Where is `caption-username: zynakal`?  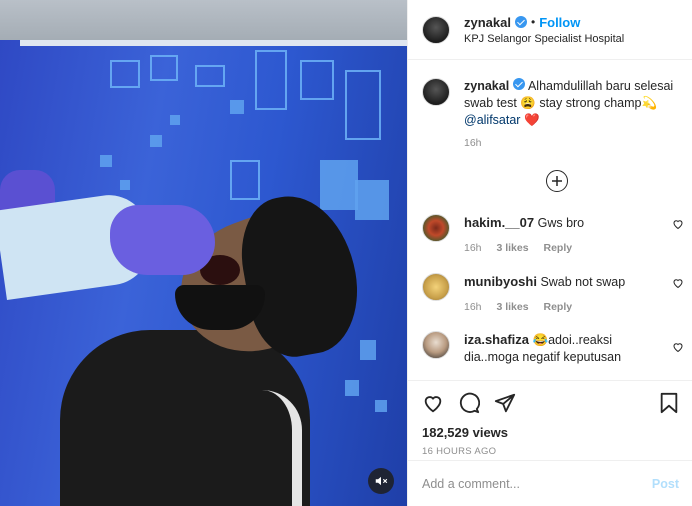
caption-username: zynakal is located at coordinates (486, 86).